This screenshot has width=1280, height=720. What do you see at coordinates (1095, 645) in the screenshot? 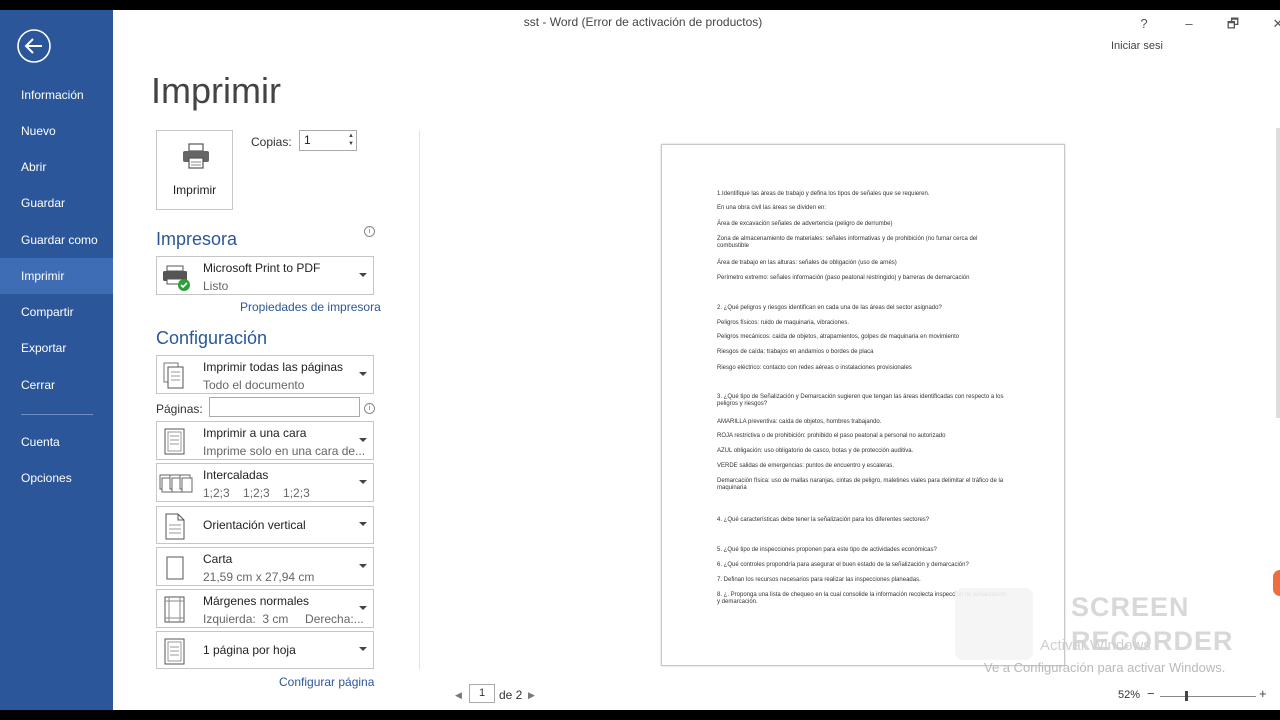
I see `activate-windows-title: Activar Windows` at bounding box center [1095, 645].